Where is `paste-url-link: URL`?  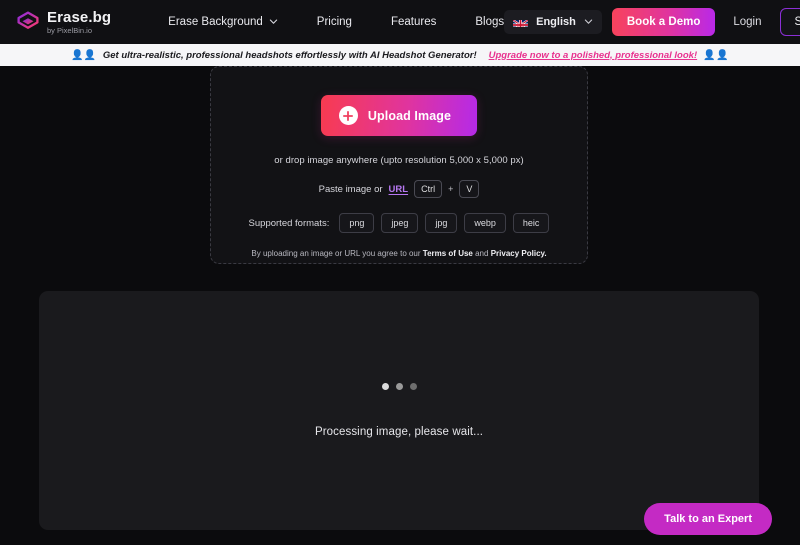
paste-url-link: URL is located at coordinates (399, 189).